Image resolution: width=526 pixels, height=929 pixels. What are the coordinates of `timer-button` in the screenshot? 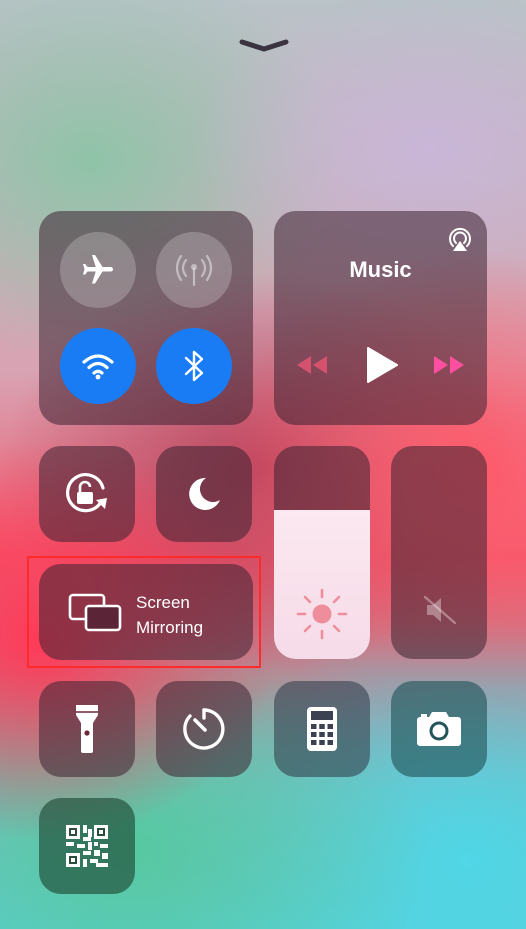 It's located at (204, 729).